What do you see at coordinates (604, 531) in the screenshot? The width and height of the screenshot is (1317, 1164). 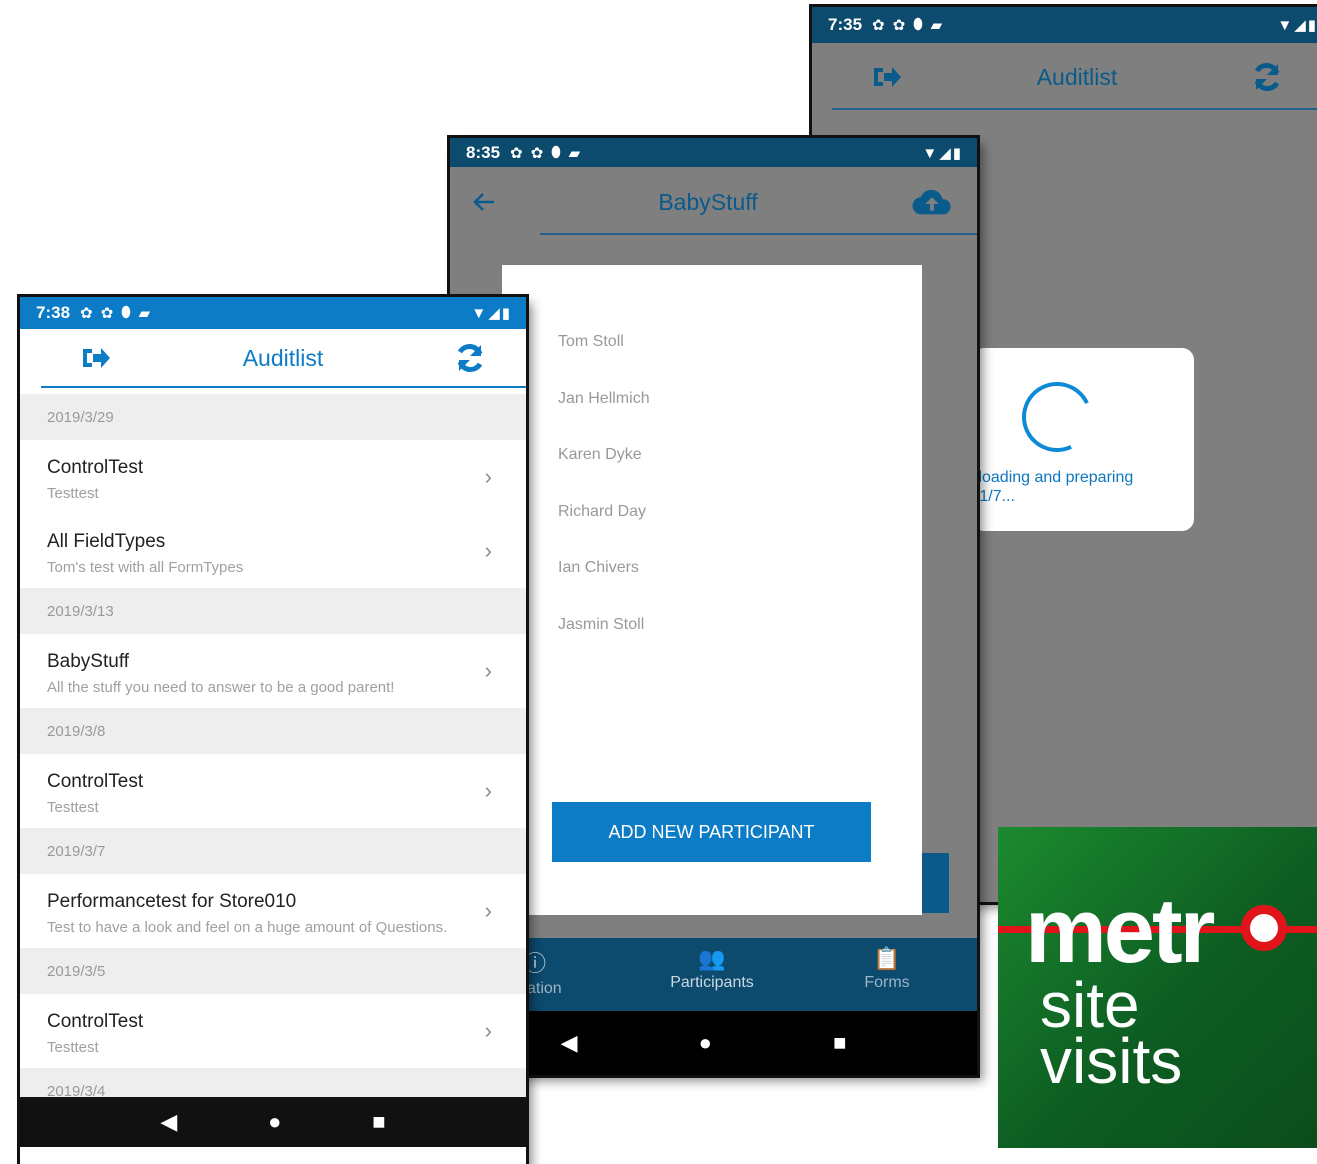 I see `participant-item: Richard Day` at bounding box center [604, 531].